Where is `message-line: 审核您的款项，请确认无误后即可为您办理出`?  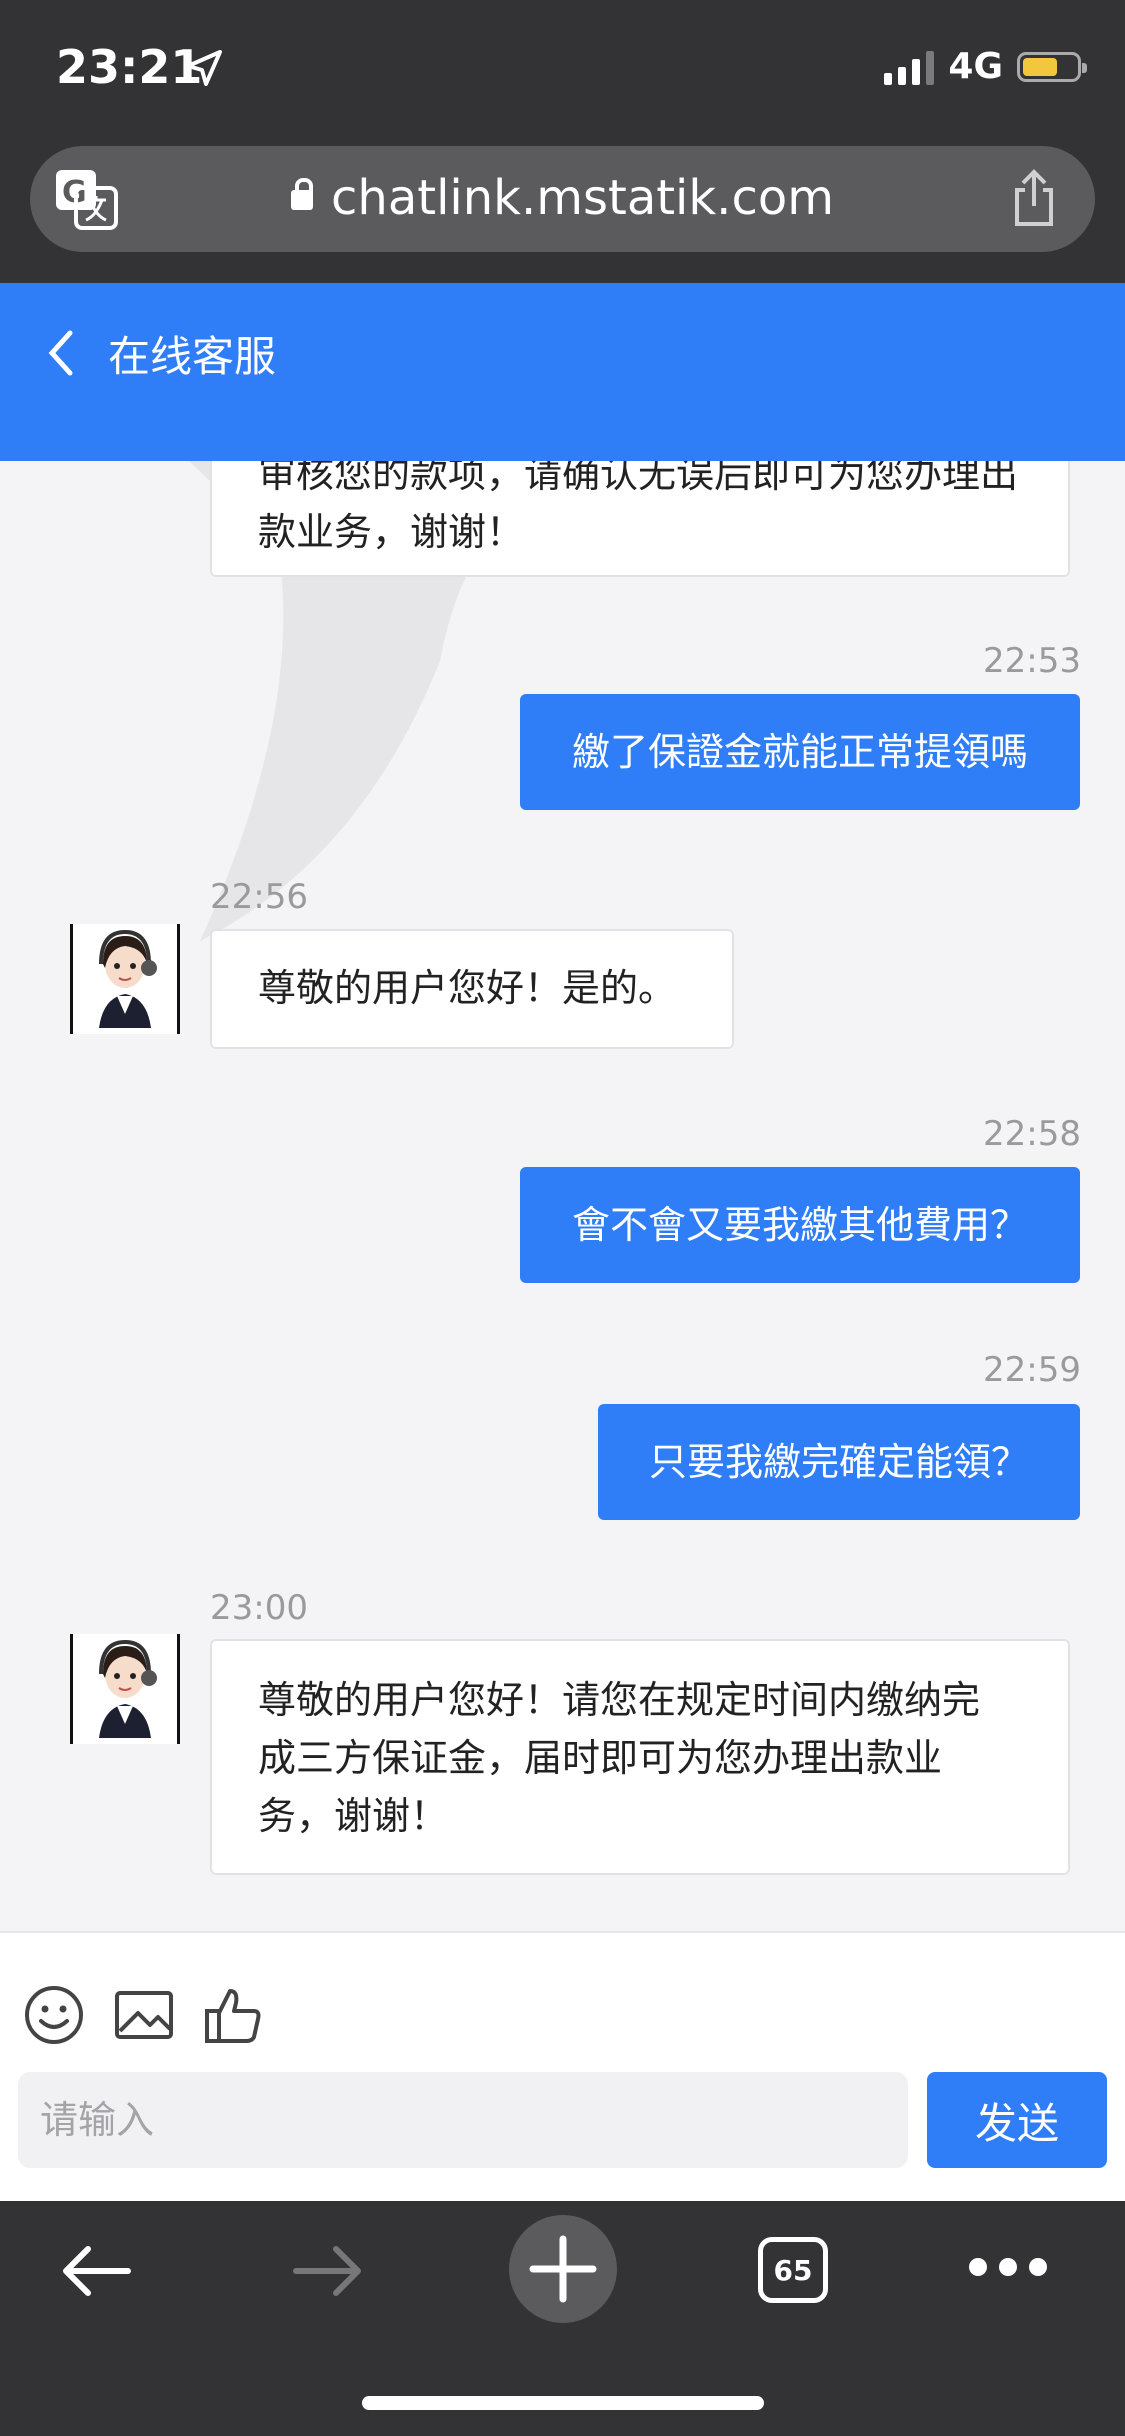 message-line: 审核您的款项，请确认无误后即可为您办理出 is located at coordinates (638, 478).